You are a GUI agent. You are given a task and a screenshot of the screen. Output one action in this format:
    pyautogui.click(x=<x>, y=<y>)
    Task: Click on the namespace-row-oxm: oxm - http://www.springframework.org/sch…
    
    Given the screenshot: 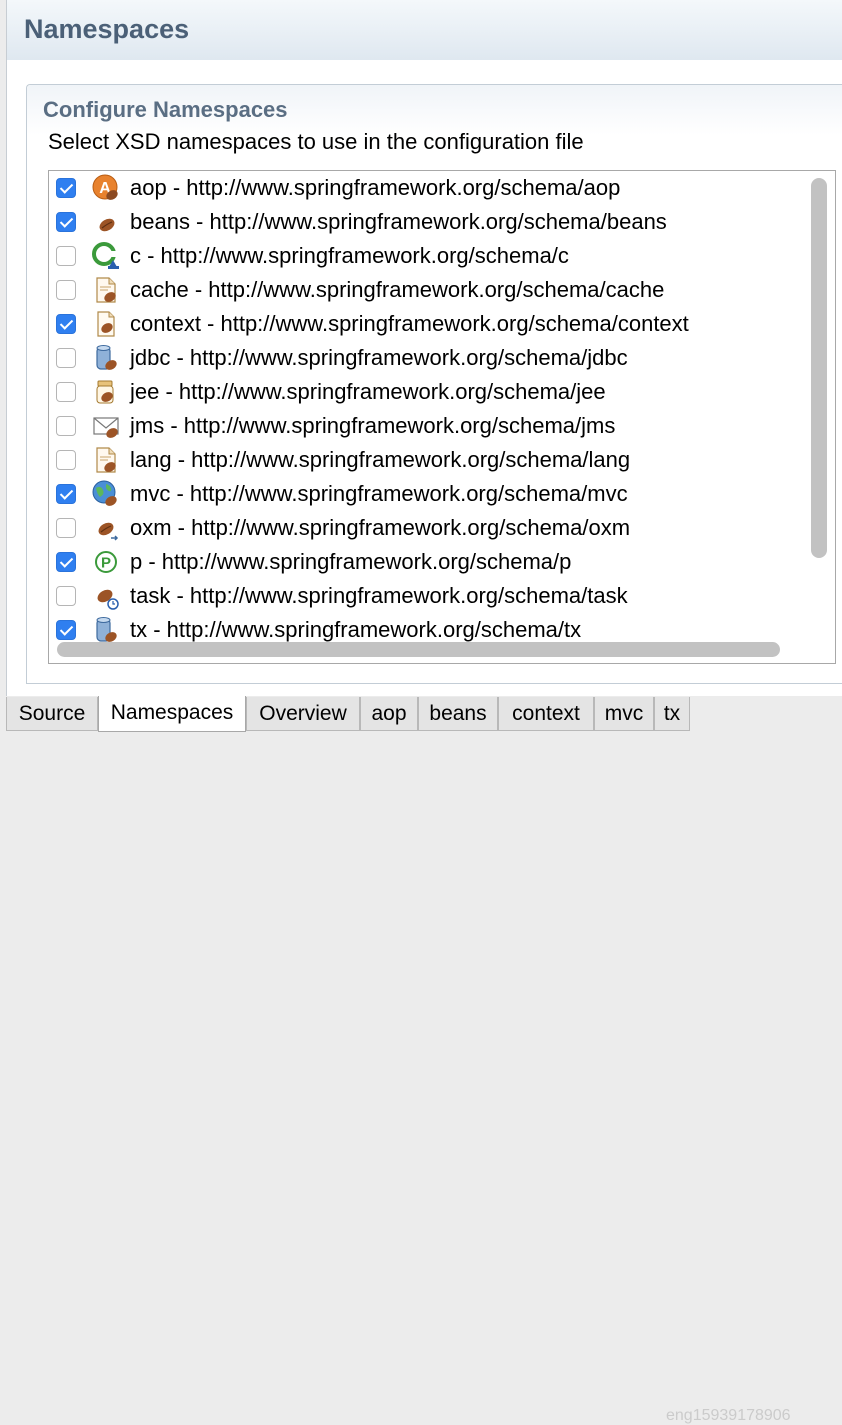 What is the action you would take?
    pyautogui.click(x=429, y=528)
    